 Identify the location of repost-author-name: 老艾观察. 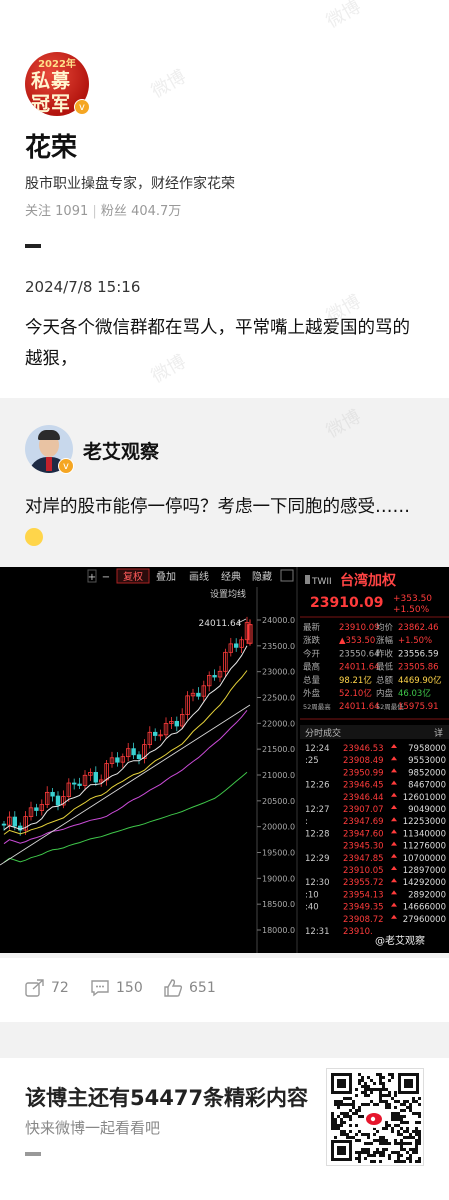
(121, 450).